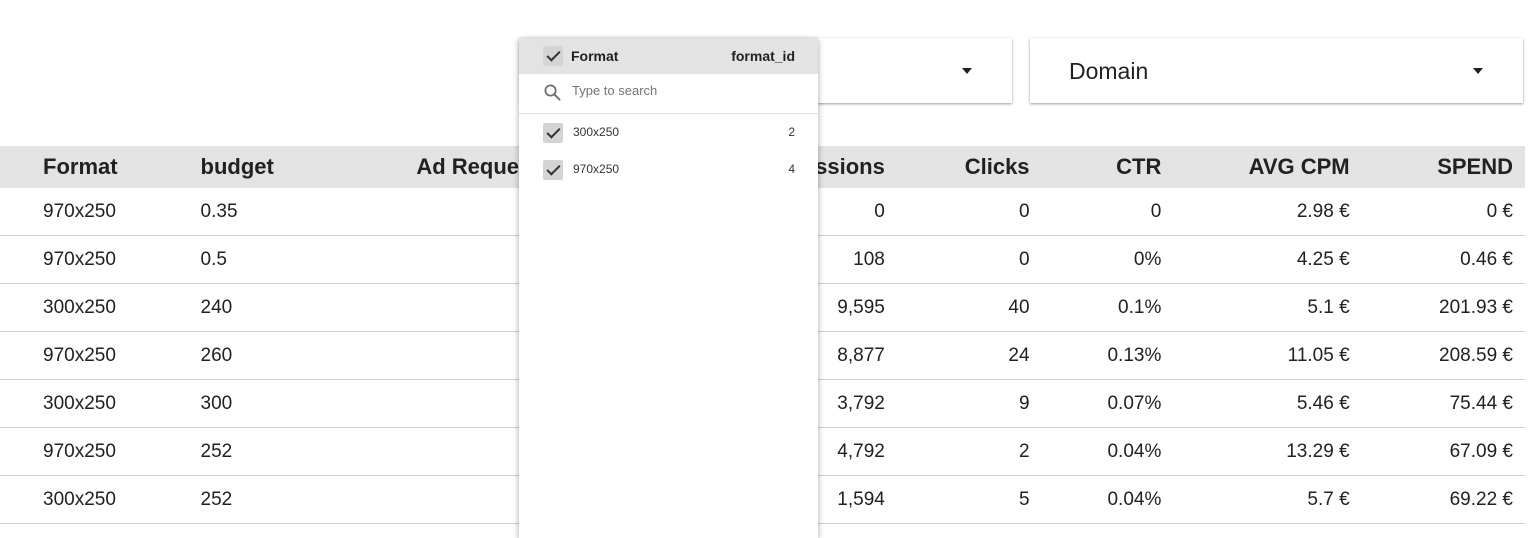  I want to click on domain-filter-selector: Domain, so click(1276, 70).